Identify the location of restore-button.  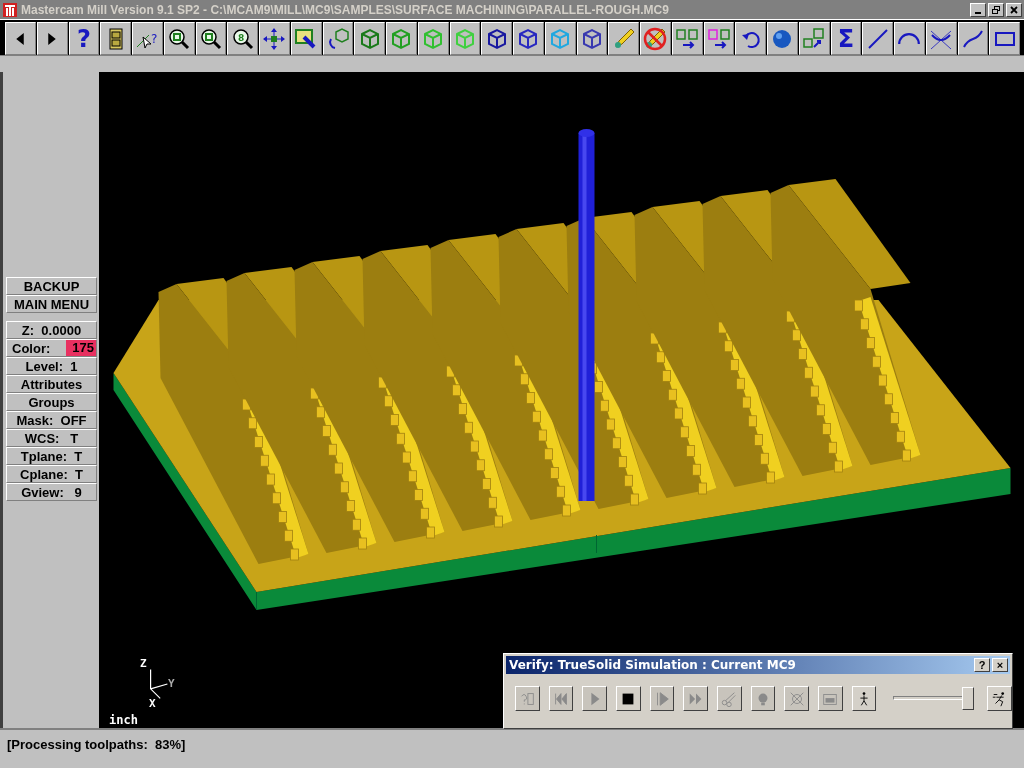
(996, 9).